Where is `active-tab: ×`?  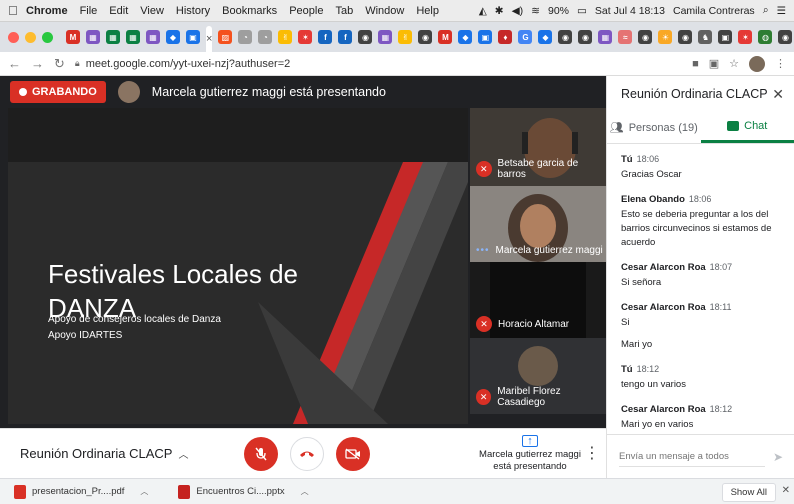 active-tab: × is located at coordinates (209, 39).